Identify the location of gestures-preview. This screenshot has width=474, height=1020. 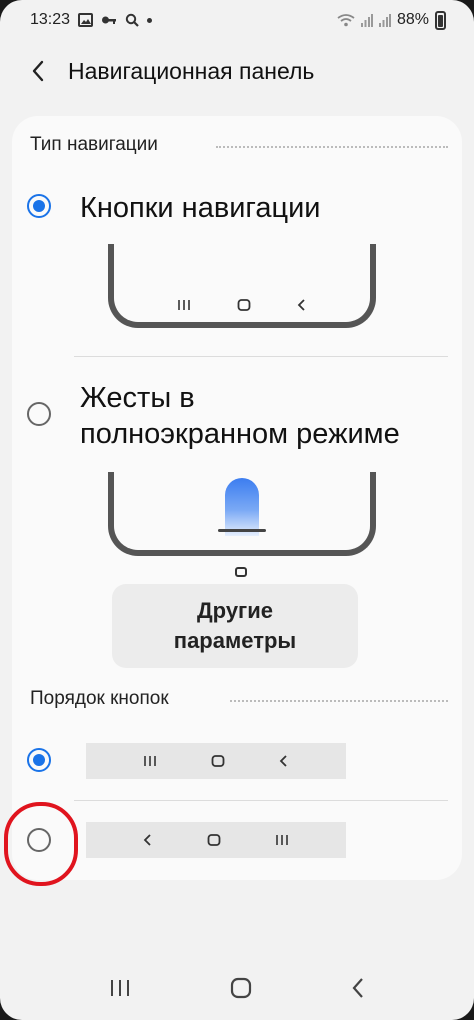
(242, 514).